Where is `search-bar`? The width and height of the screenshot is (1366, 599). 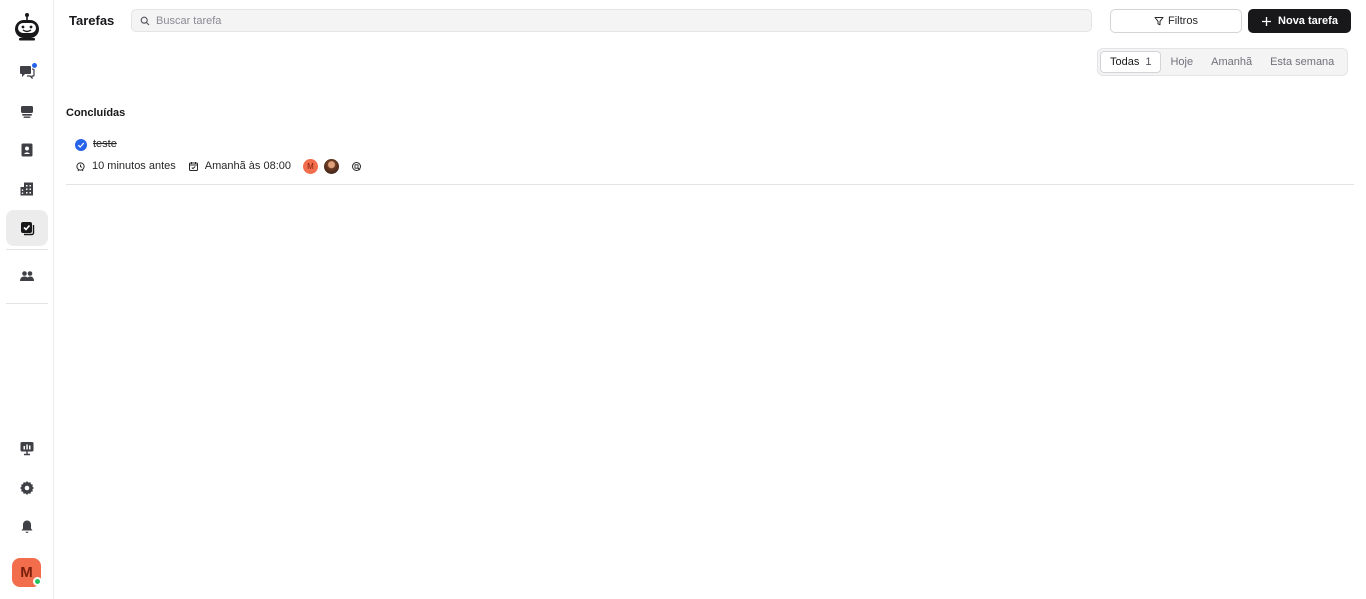
search-bar is located at coordinates (611, 20).